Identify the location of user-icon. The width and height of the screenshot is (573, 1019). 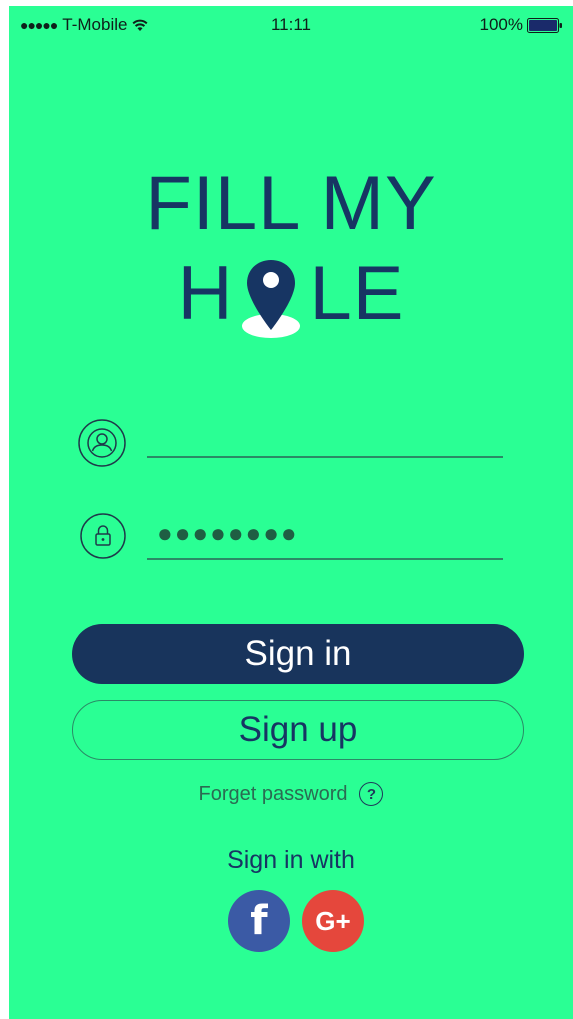
(102, 443).